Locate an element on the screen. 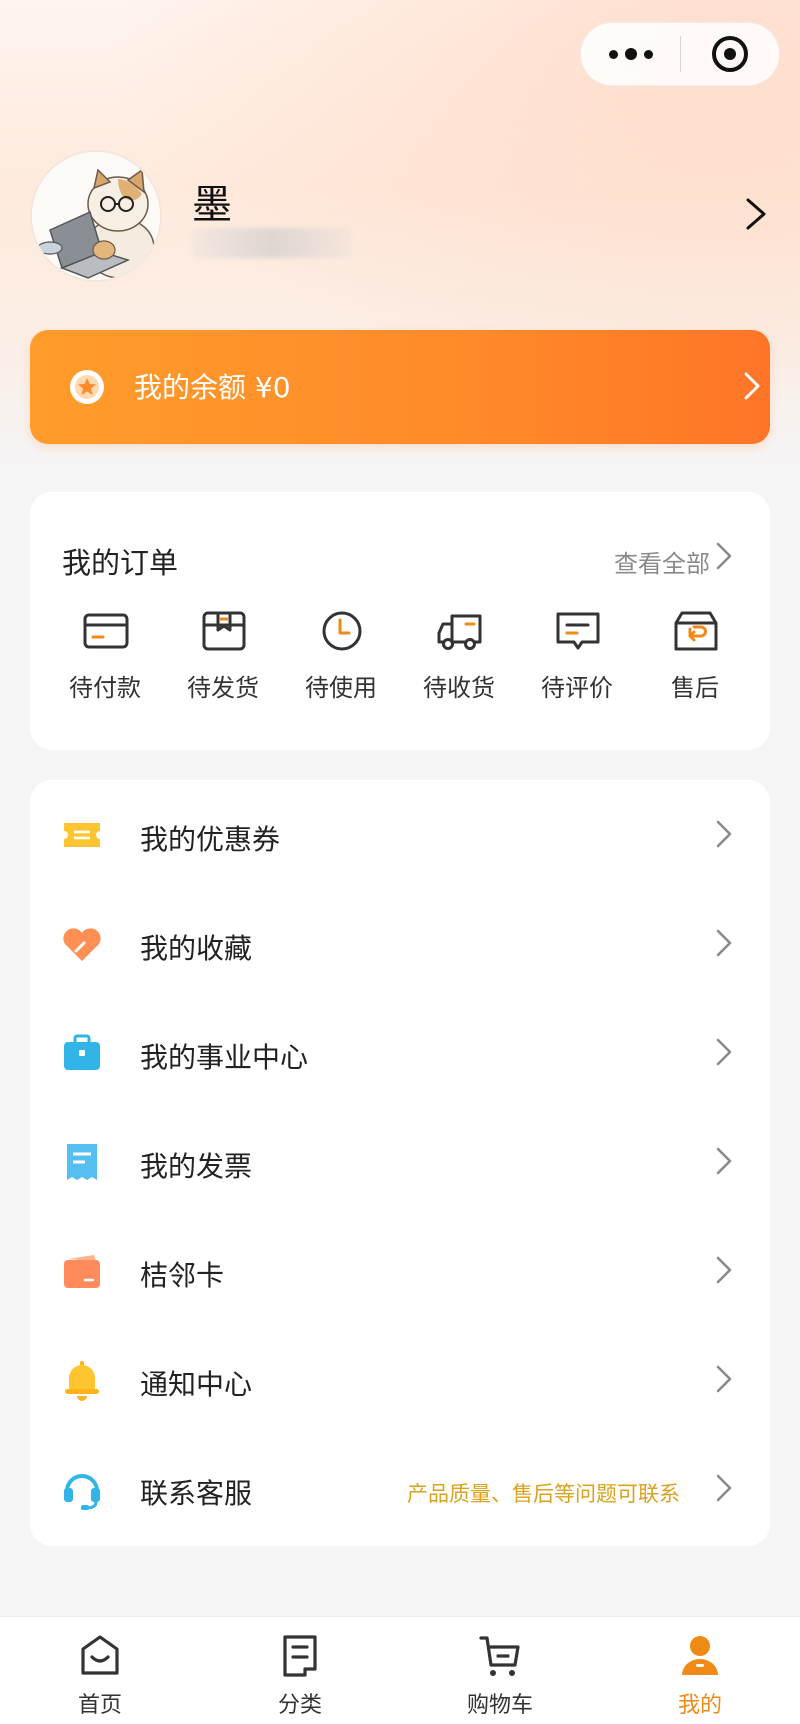  order-status-to-use: 待使用 is located at coordinates (341, 662).